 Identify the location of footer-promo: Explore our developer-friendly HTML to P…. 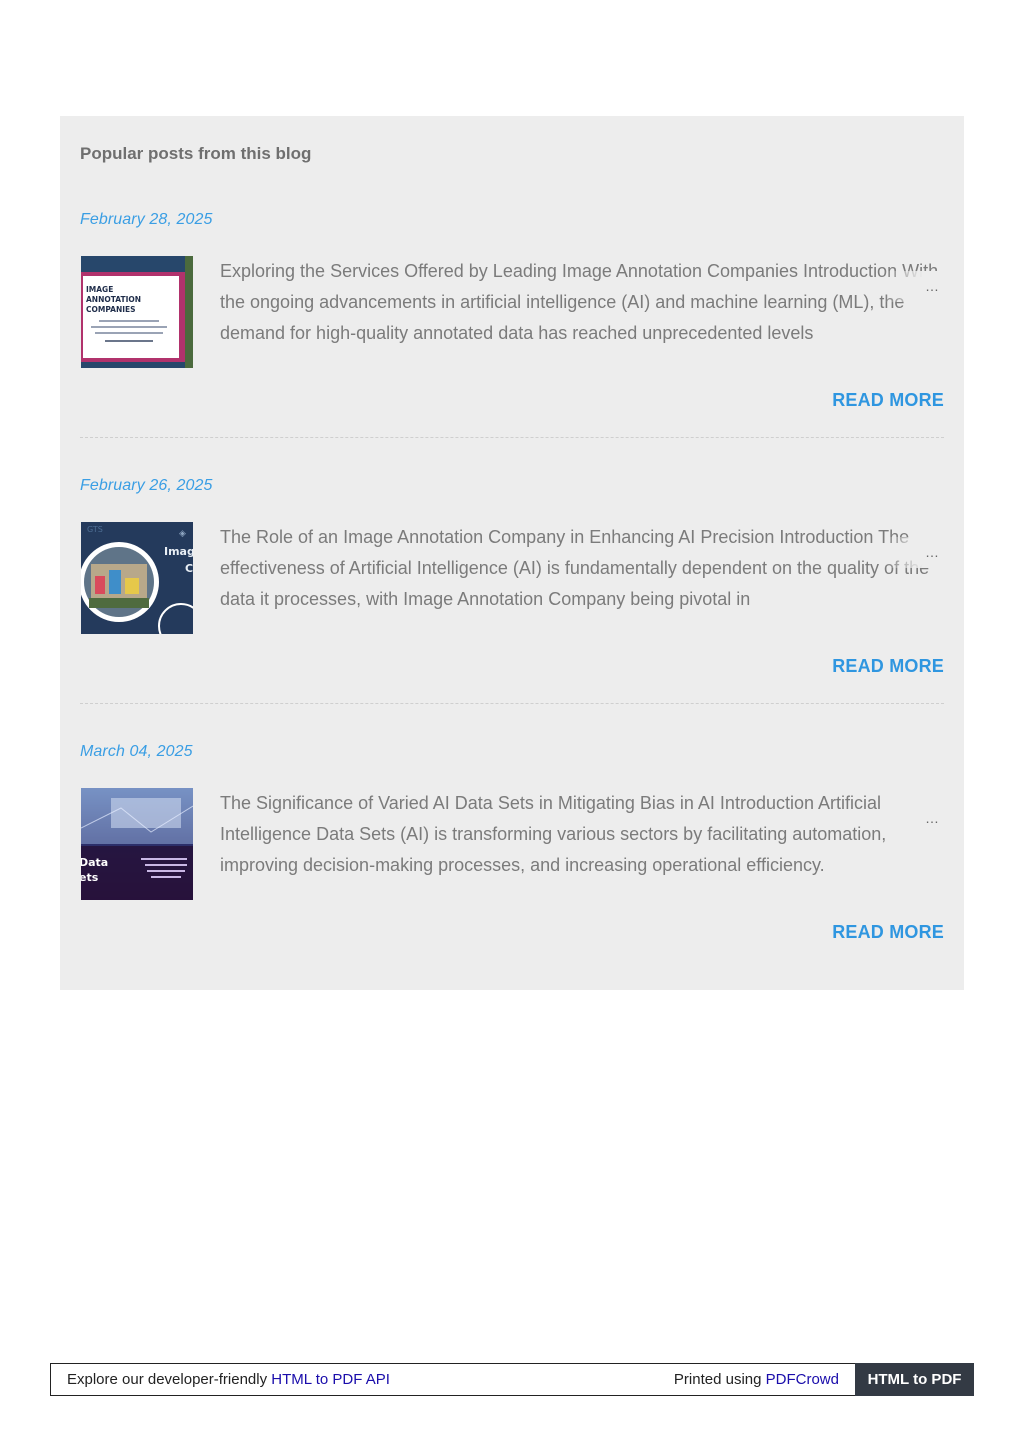
(228, 1379).